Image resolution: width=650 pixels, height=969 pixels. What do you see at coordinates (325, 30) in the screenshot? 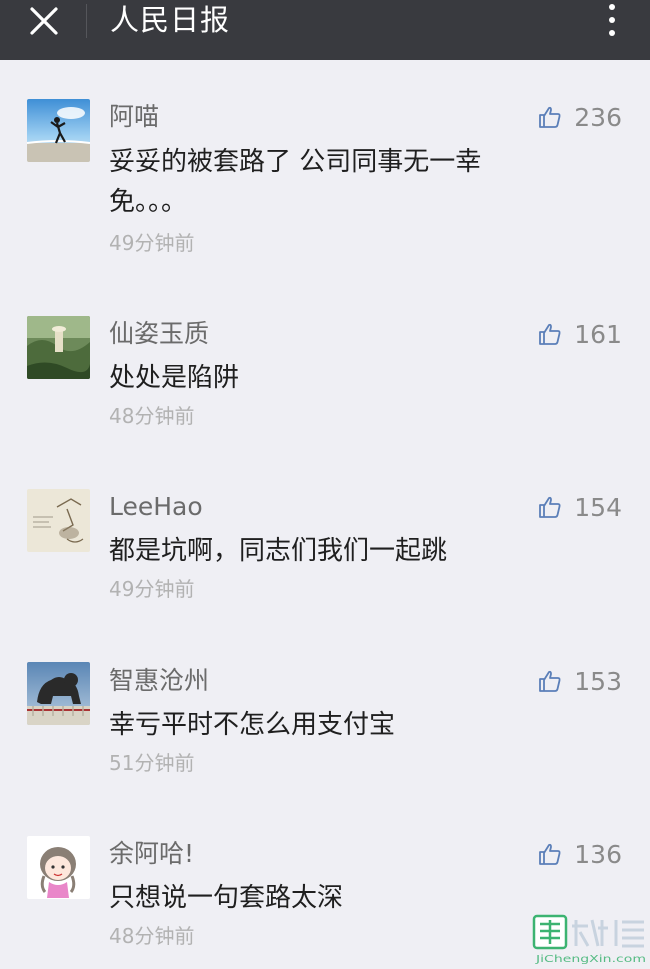
I see `top-bar: 人民日报` at bounding box center [325, 30].